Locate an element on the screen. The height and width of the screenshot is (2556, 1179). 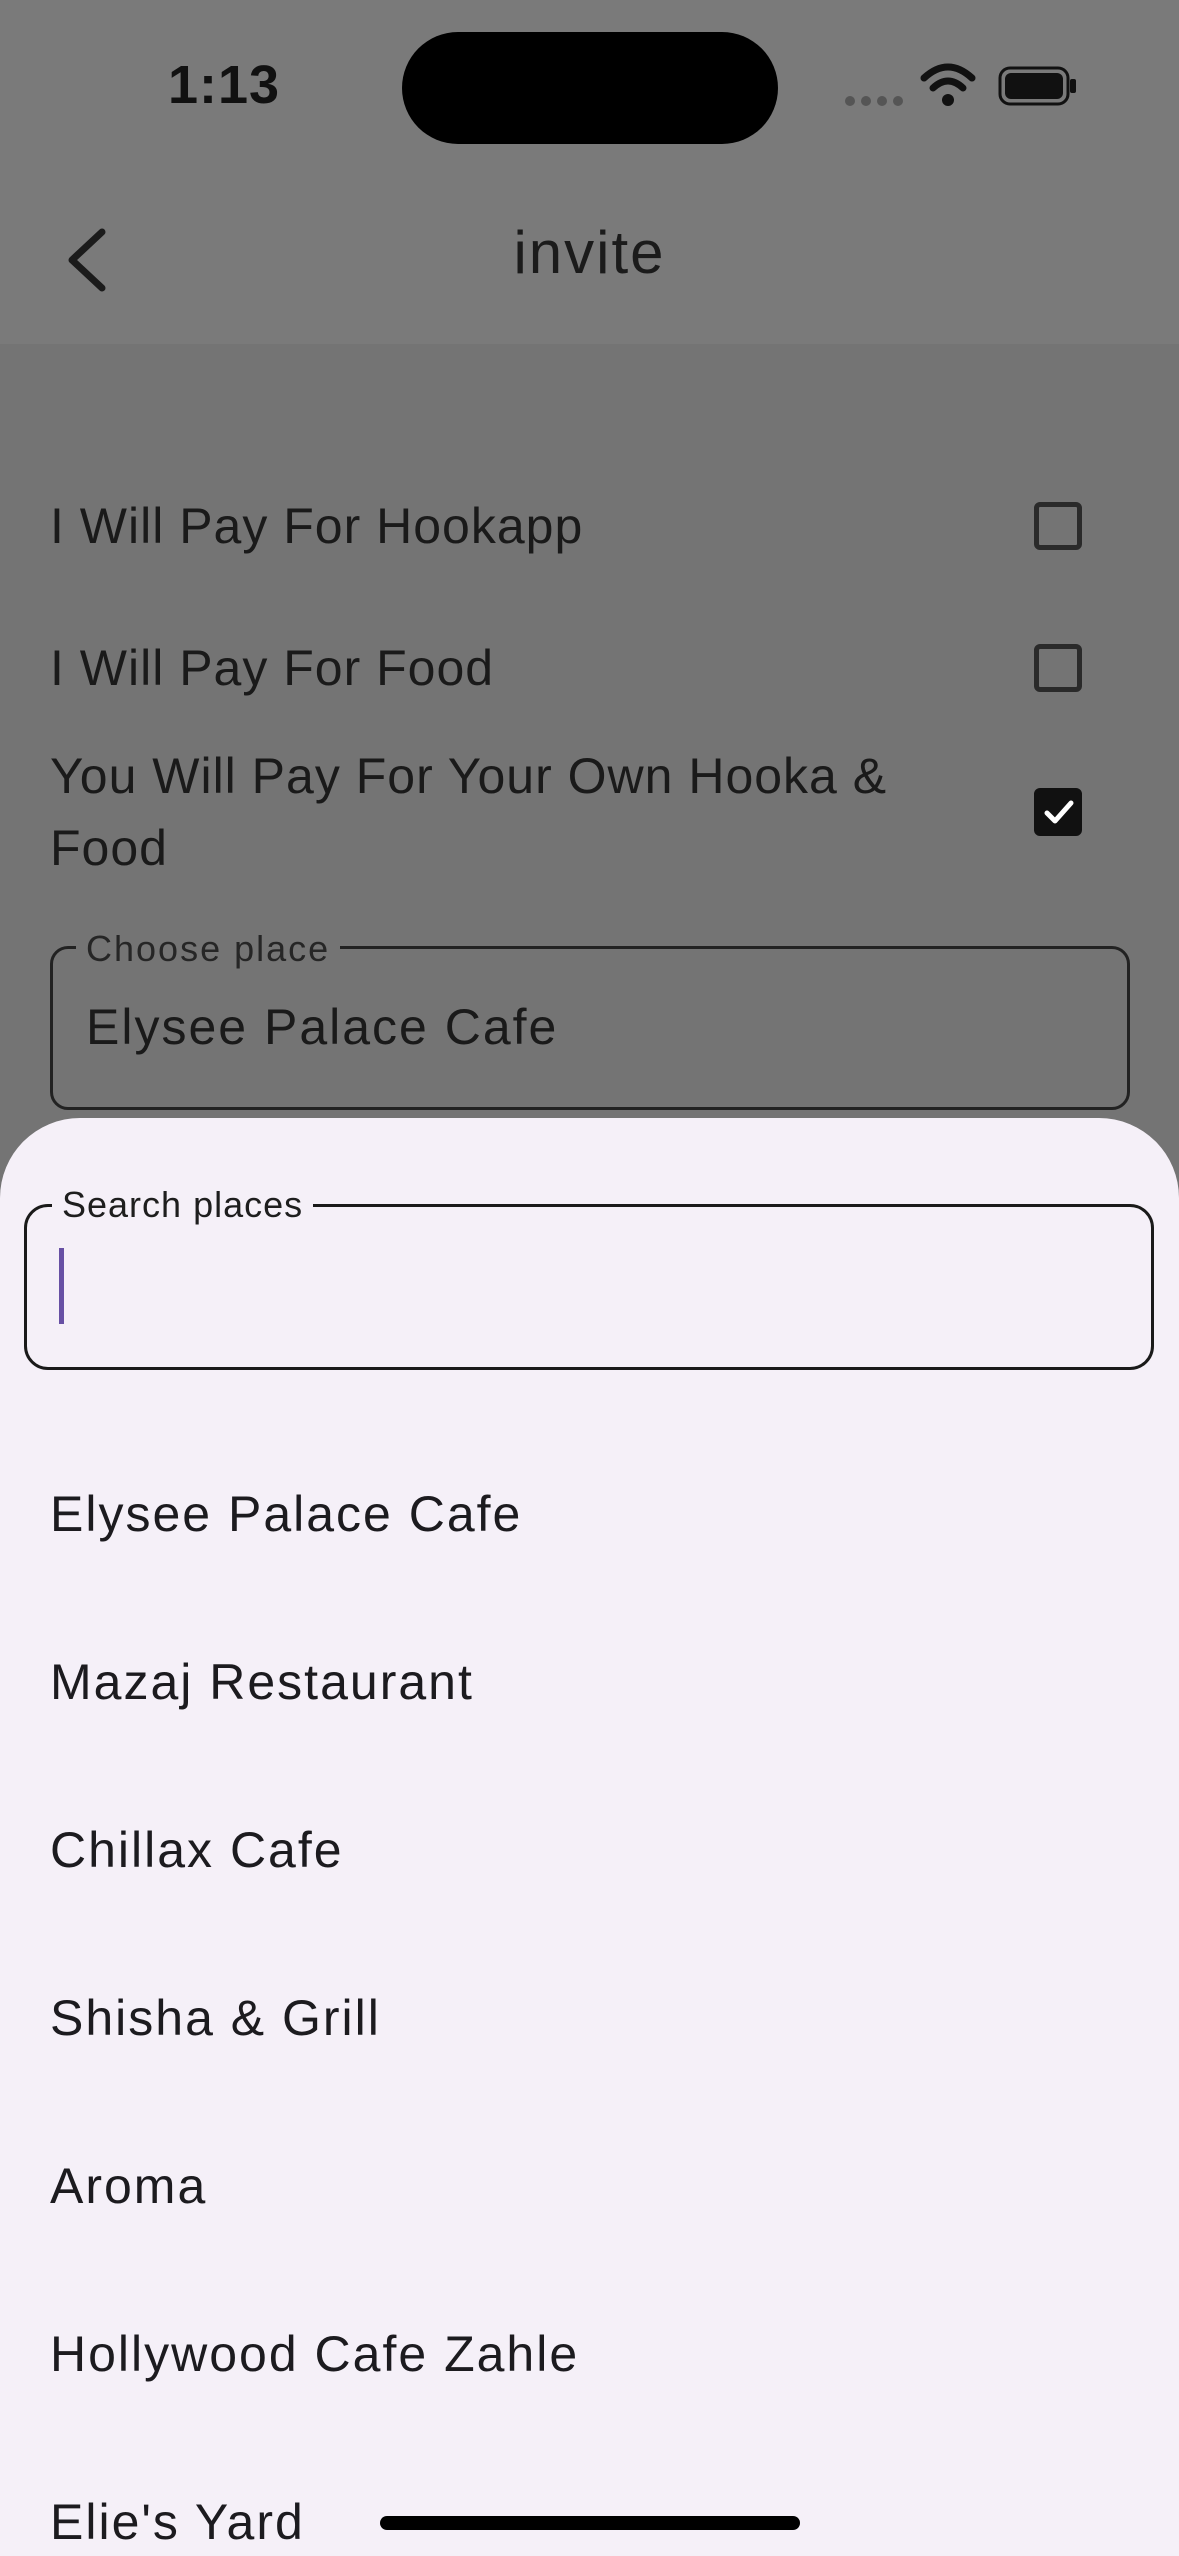
place-name: Shisha & Grill is located at coordinates (215, 2018).